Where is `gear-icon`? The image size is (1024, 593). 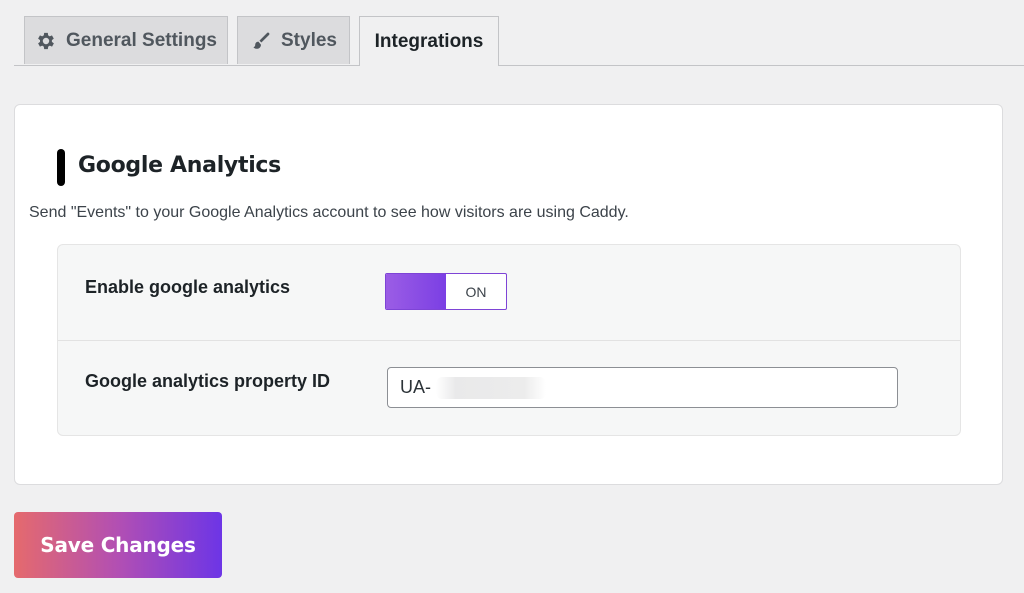 gear-icon is located at coordinates (46, 41).